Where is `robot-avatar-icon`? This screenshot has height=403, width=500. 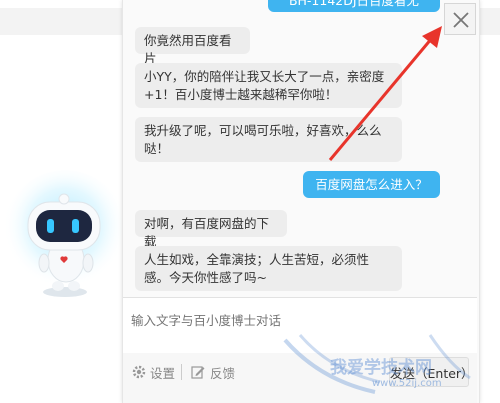
robot-avatar-icon is located at coordinates (65, 235).